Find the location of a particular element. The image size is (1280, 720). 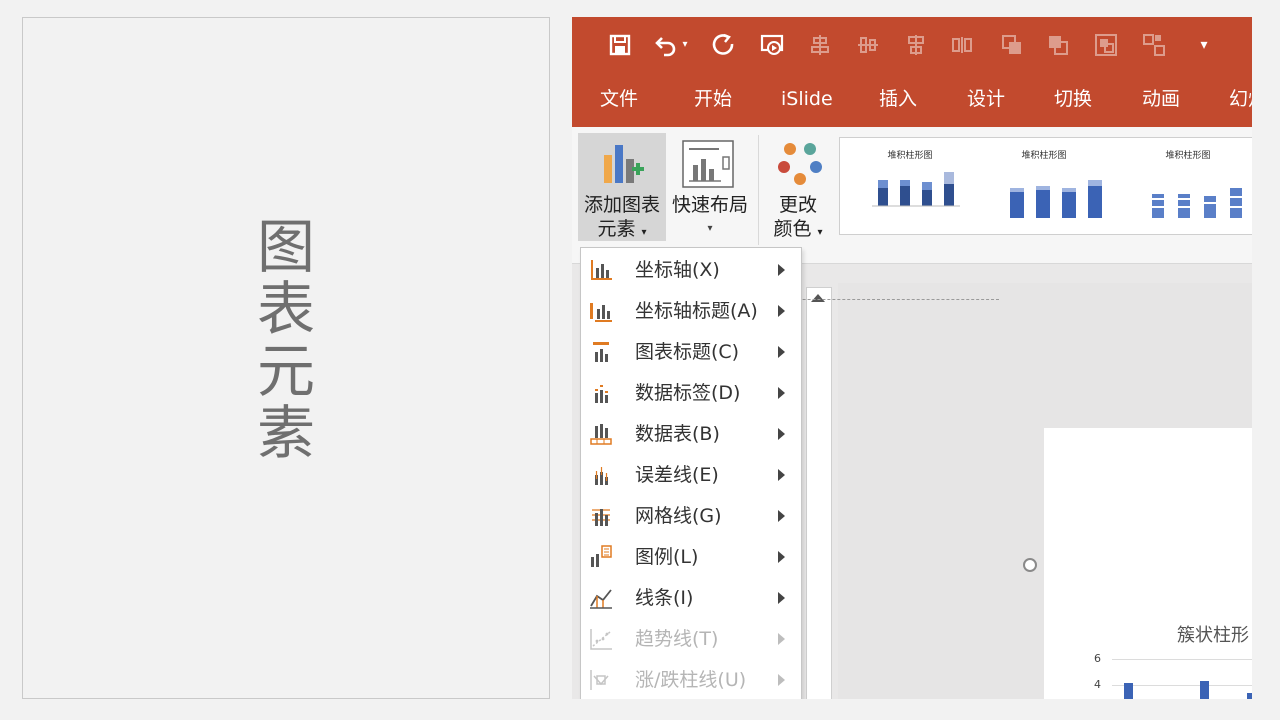

chart-title: 簇状柱形 is located at coordinates (1213, 635).